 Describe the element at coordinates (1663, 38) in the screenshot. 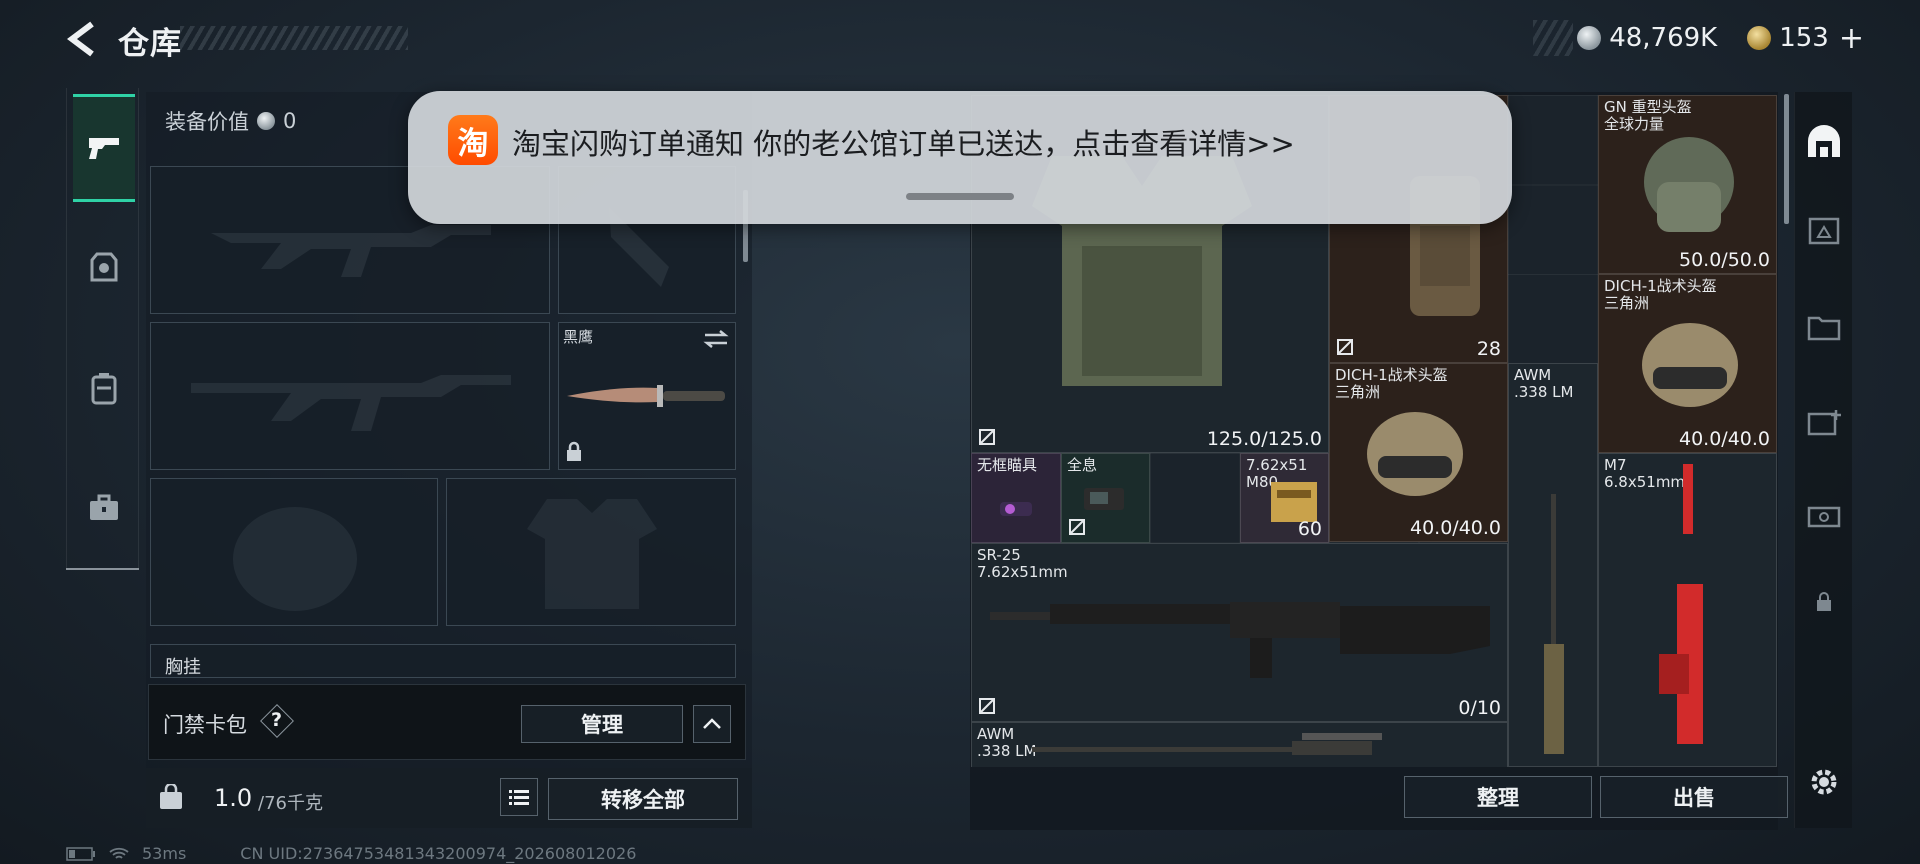

I see `silver-currency-value: 48,769K` at that location.